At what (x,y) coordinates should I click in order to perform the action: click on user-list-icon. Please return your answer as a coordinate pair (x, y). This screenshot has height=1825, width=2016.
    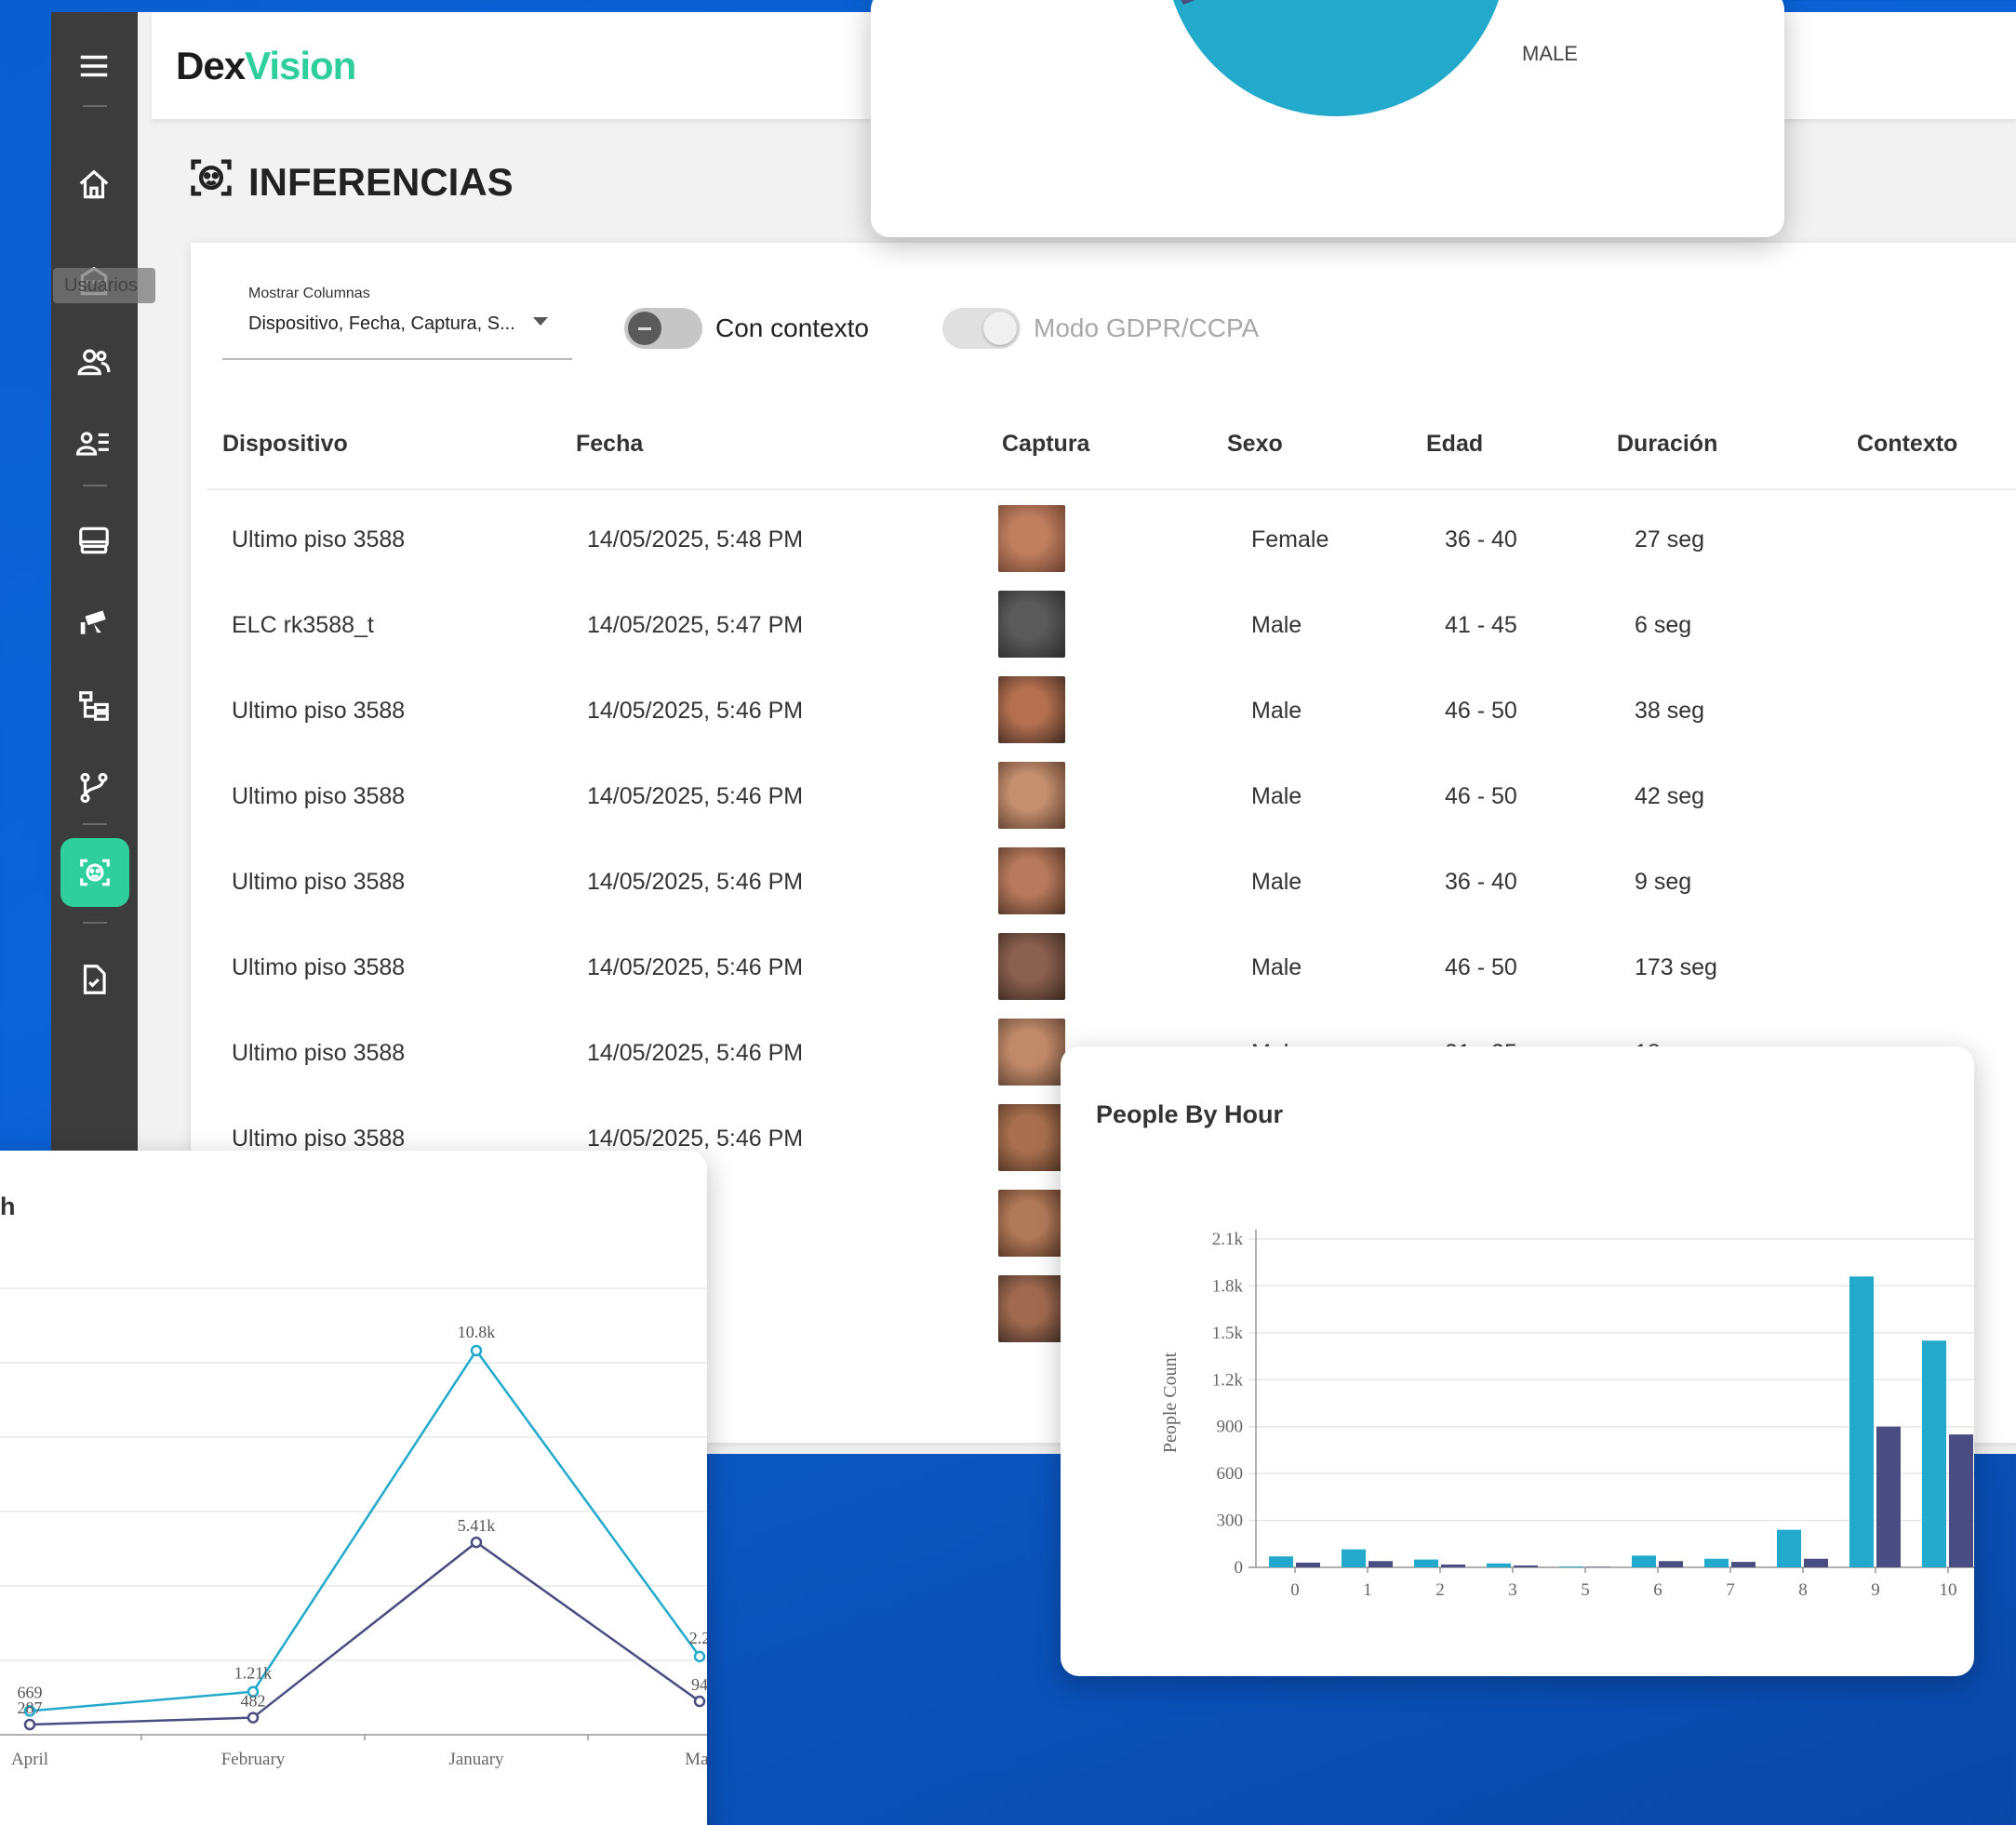
    Looking at the image, I should click on (94, 444).